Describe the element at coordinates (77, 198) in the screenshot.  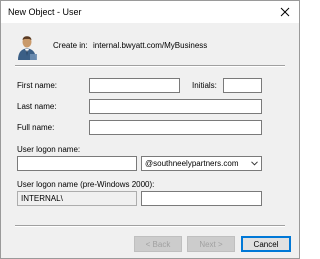
I see `pre-windows-domain-field: INTERNAL\` at that location.